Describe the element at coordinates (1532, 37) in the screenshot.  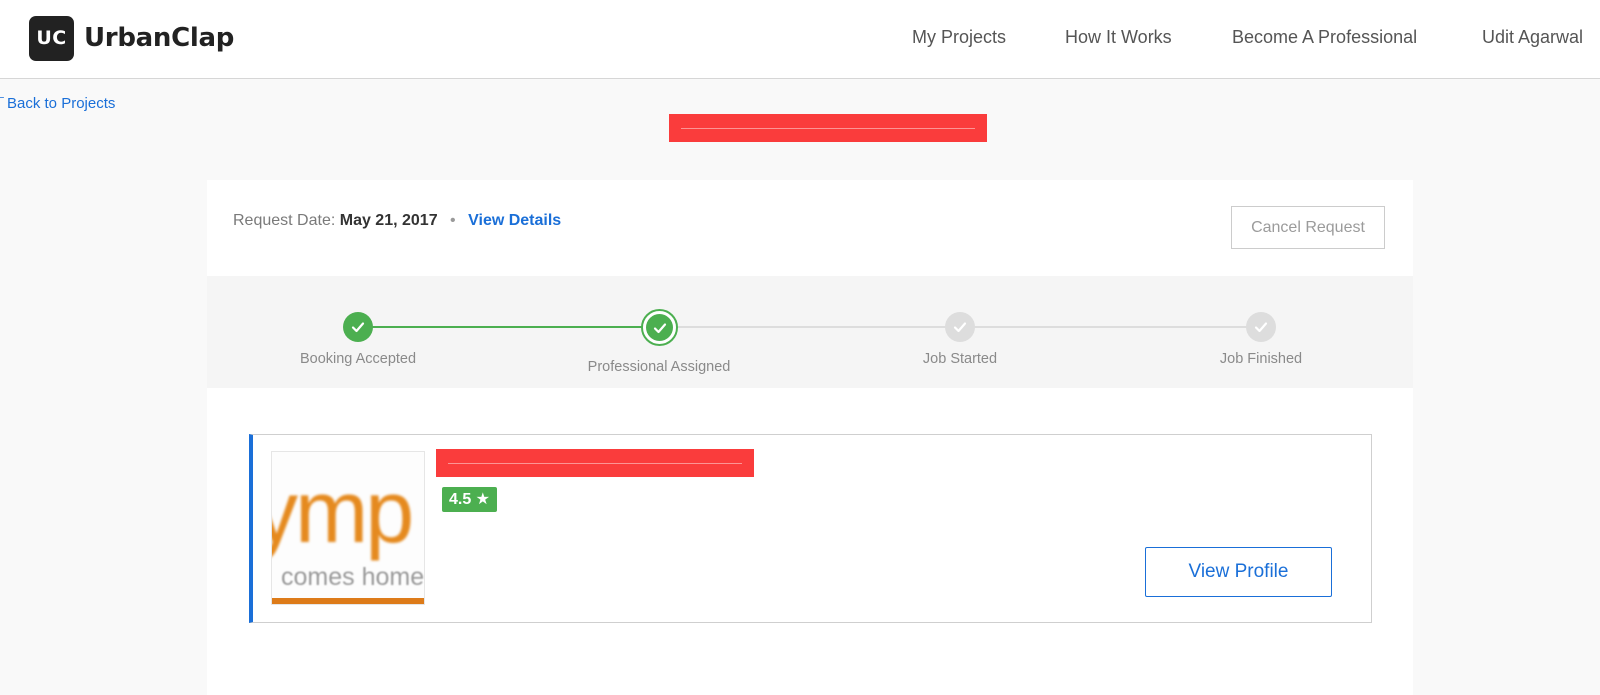
I see `nav-user-name: Udit Agarwal` at that location.